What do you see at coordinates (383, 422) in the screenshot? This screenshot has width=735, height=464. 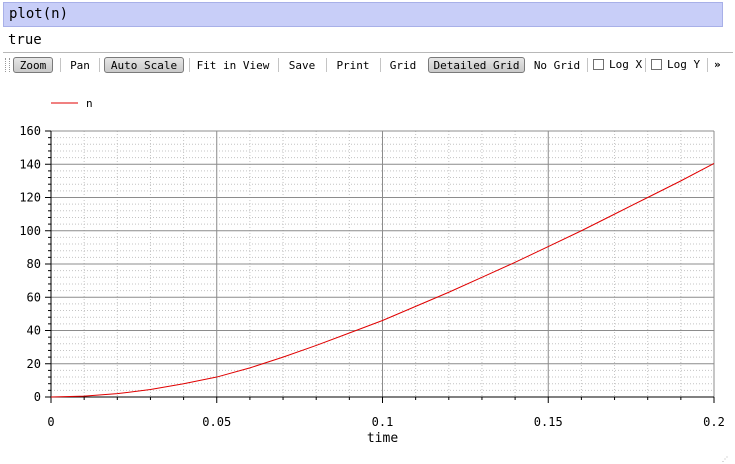 I see `x-tick-label: 0.1` at bounding box center [383, 422].